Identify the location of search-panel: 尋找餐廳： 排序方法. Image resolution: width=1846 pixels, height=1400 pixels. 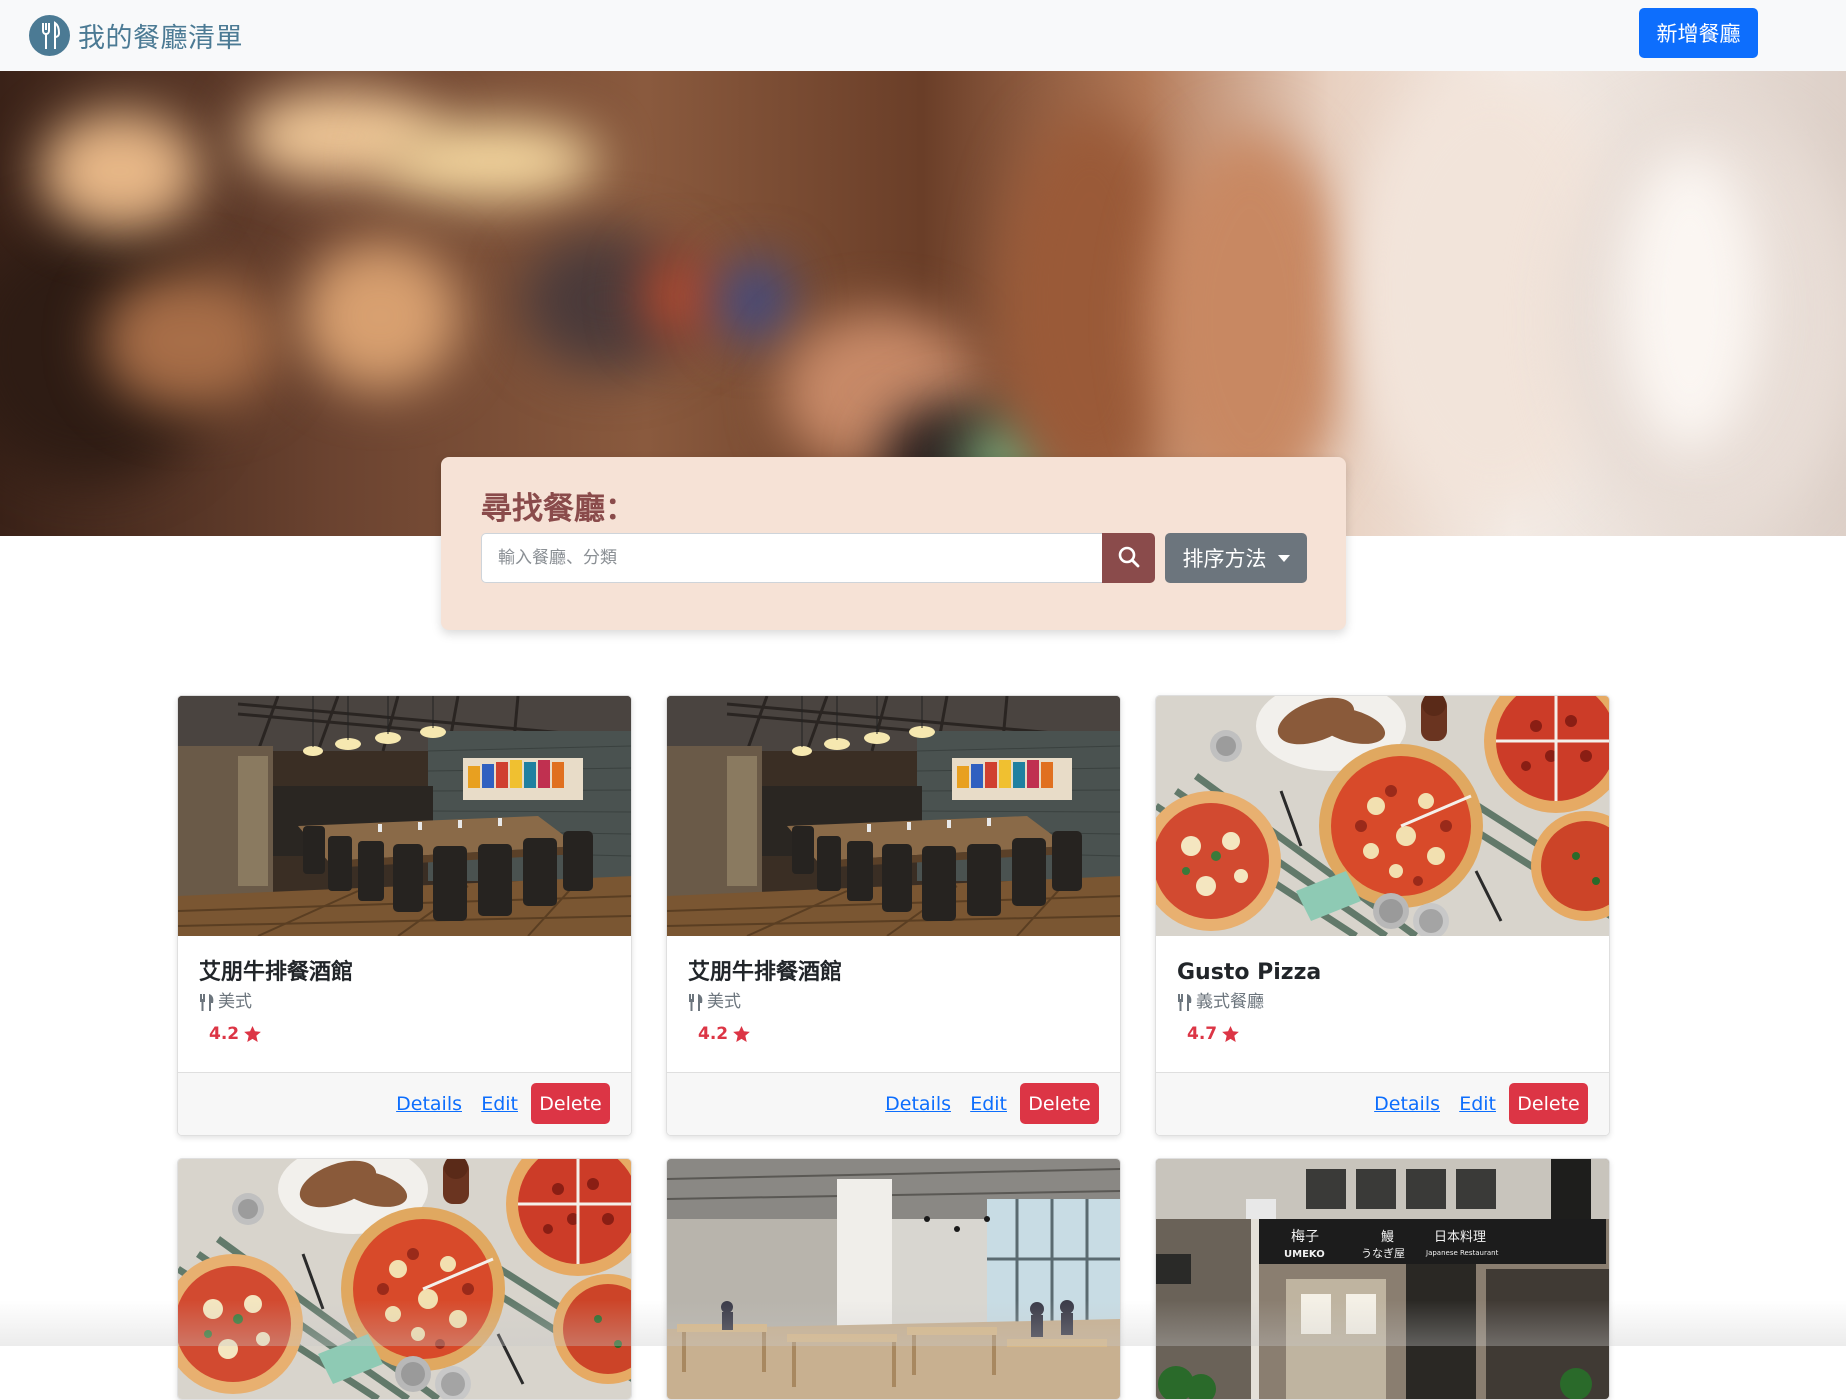
(893, 543).